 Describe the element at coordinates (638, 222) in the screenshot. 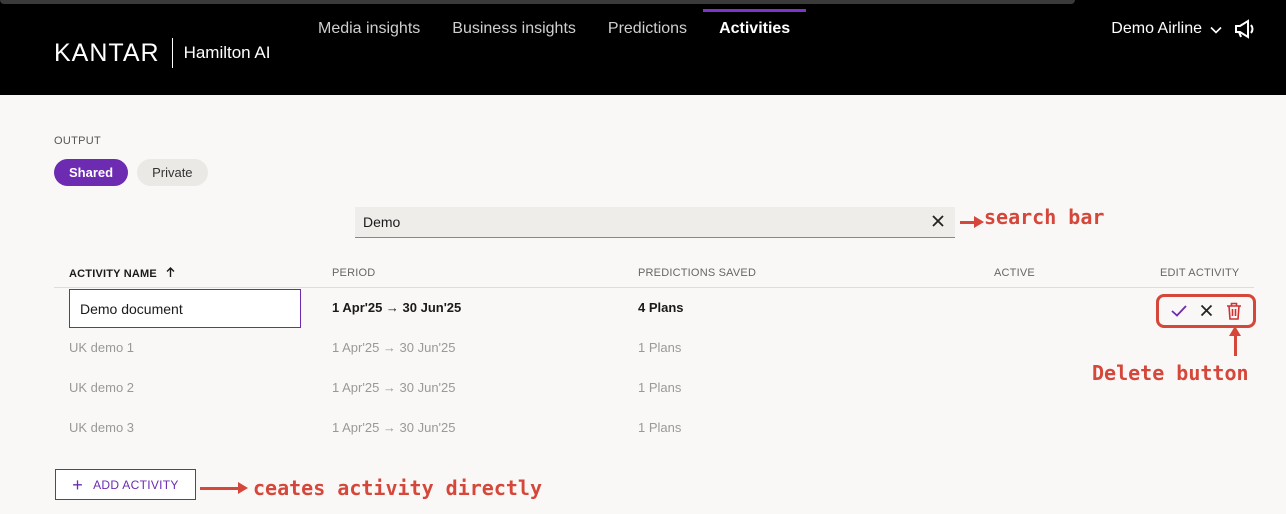

I see `search-input` at that location.